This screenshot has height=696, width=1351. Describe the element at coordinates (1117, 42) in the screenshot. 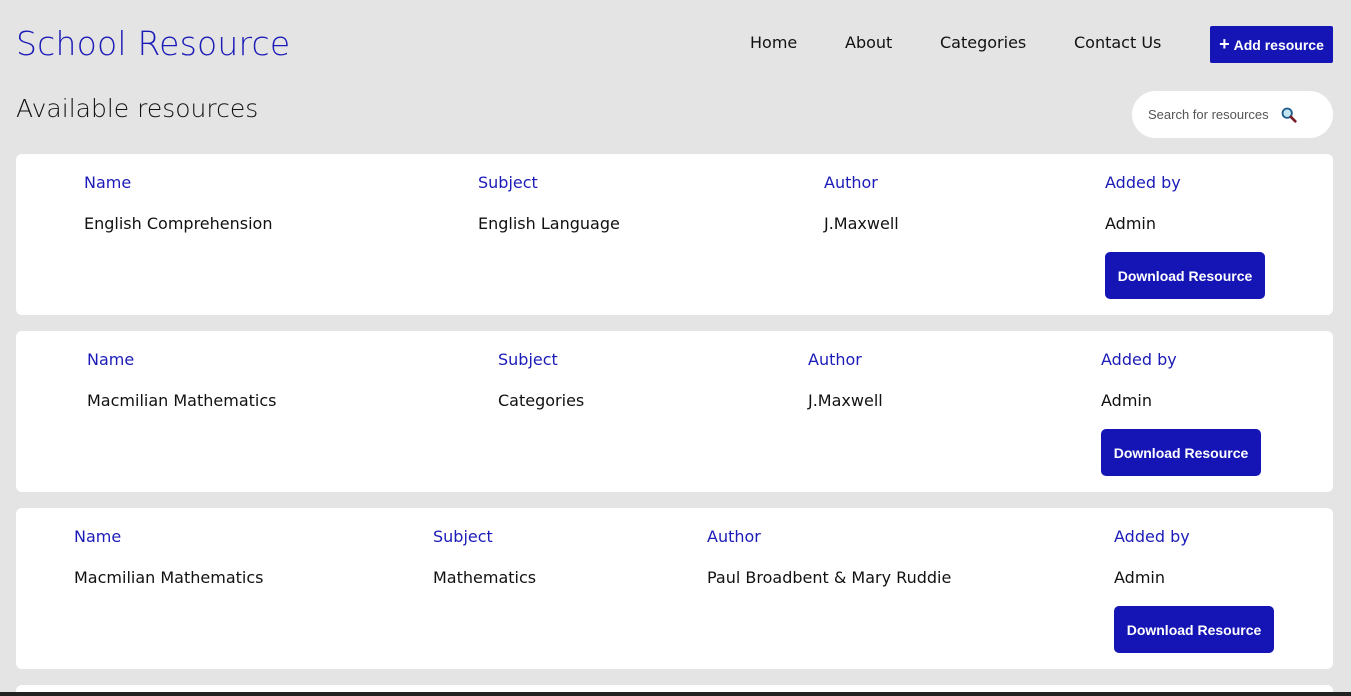

I see `nav-contact-us: Contact Us` at that location.